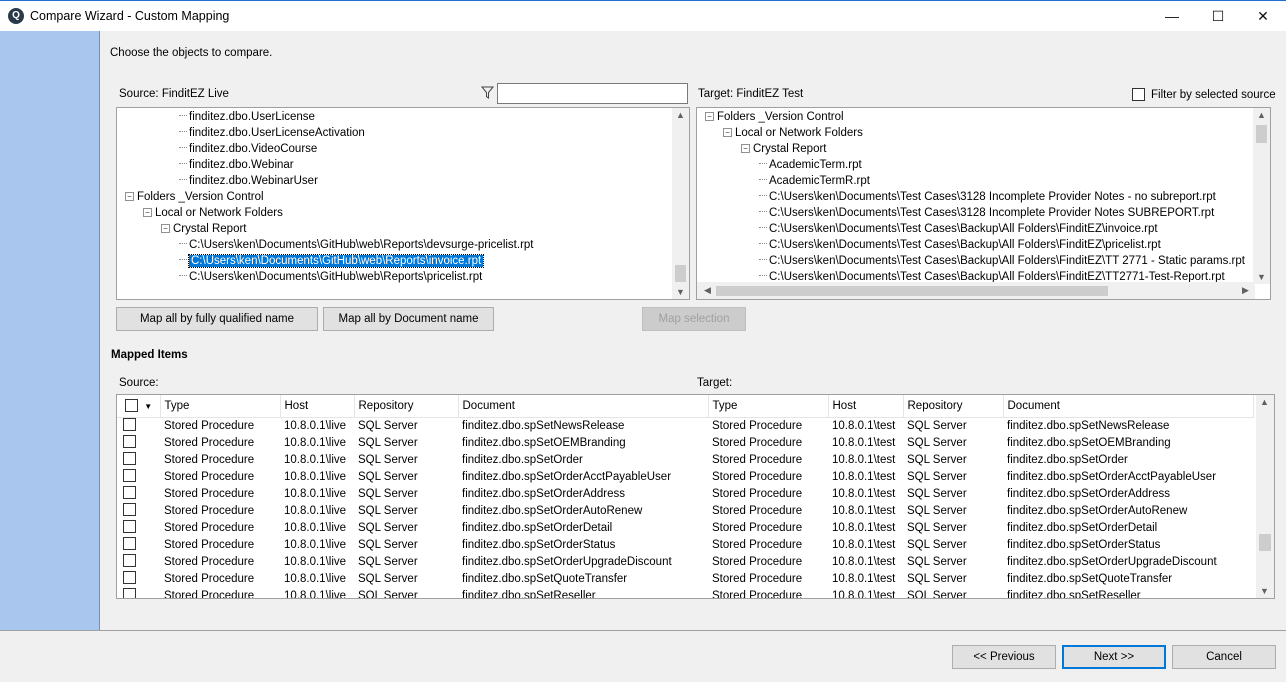  I want to click on tree-node: finditez.dbo.Webinar, so click(236, 165).